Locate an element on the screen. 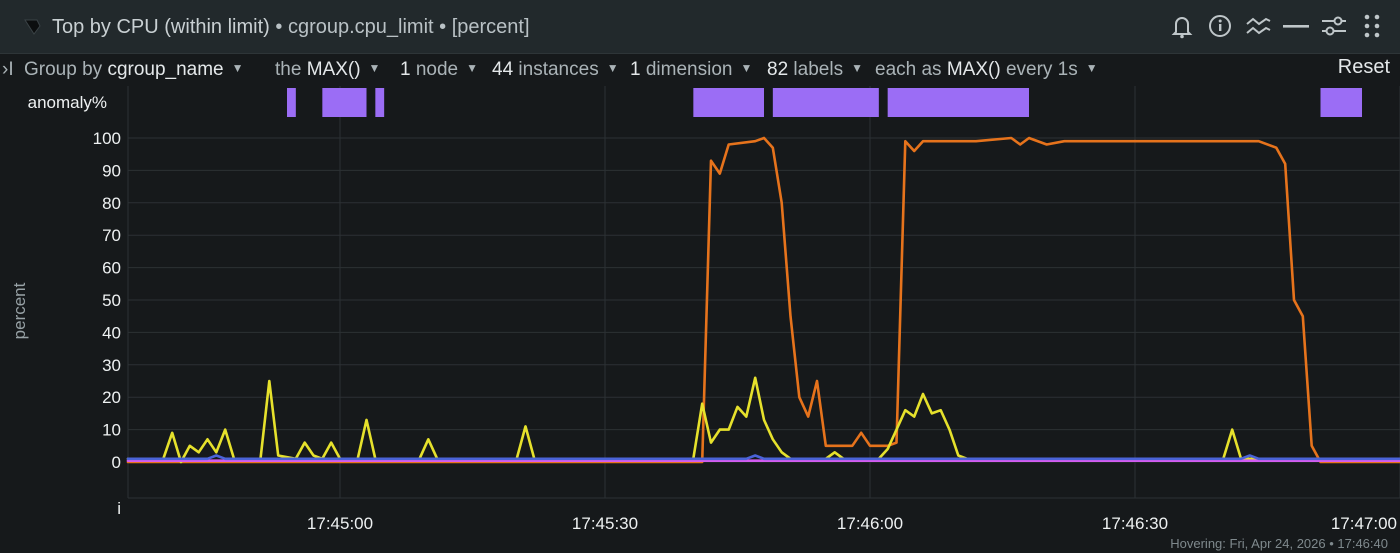 The image size is (1400, 553). aggregation-value: MAX() is located at coordinates (333, 69).